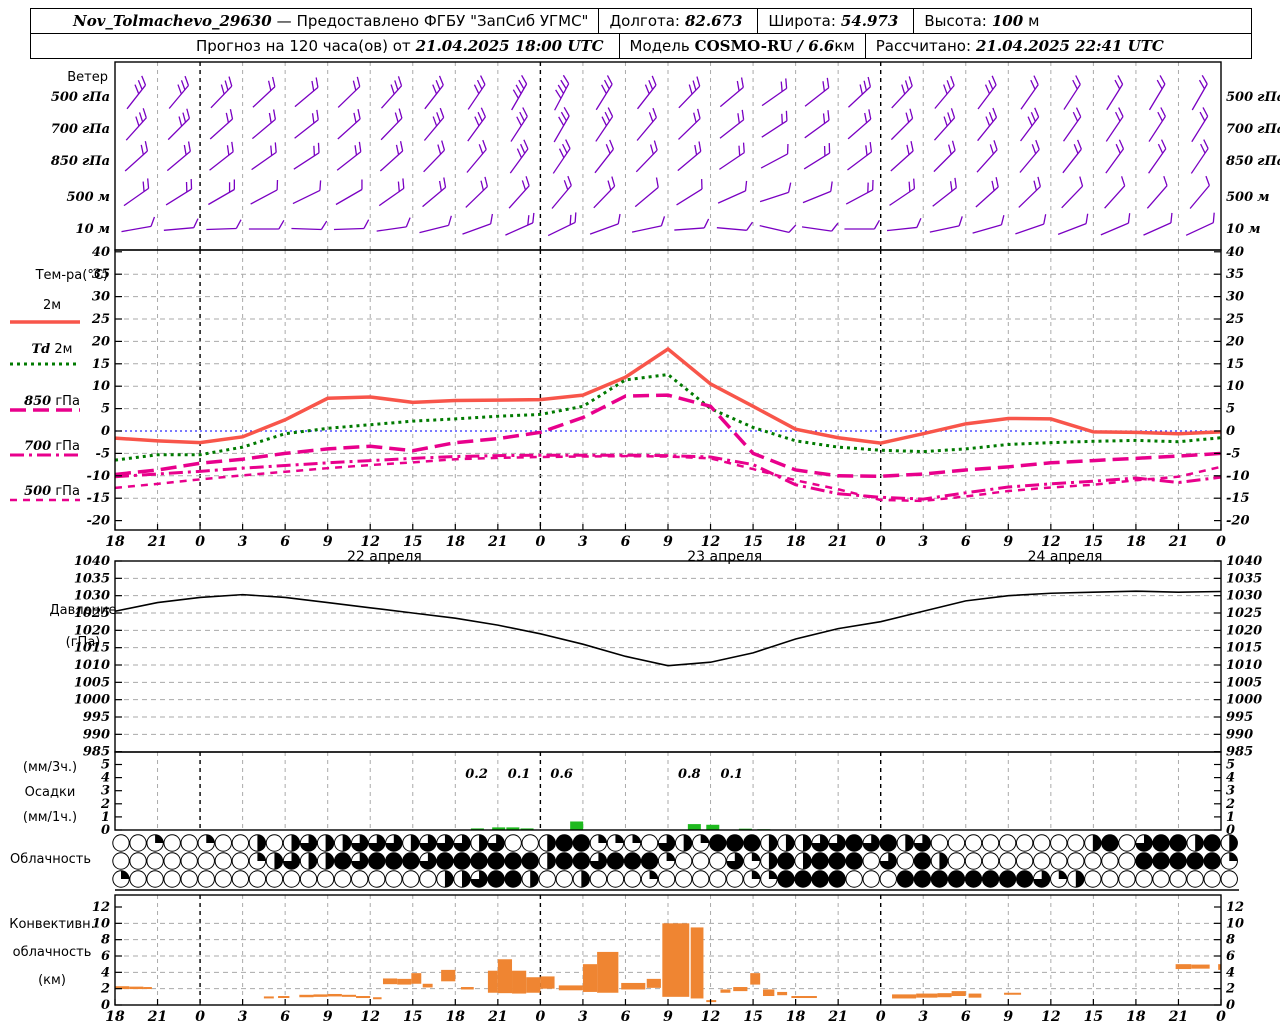 The width and height of the screenshot is (1280, 1024). What do you see at coordinates (303, 46) in the screenshot?
I see `forecast-label: Прогноз на 120 часа(ов) от` at bounding box center [303, 46].